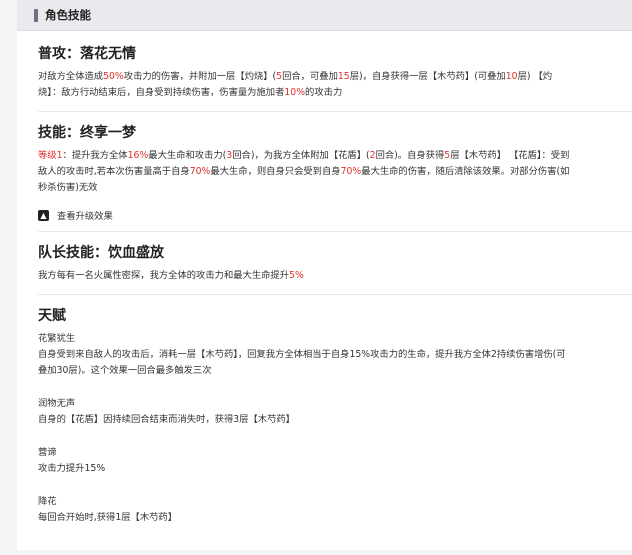  I want to click on talent-desc-line: 叠加30层)。这个效果一回合最多触发三次, so click(125, 370).